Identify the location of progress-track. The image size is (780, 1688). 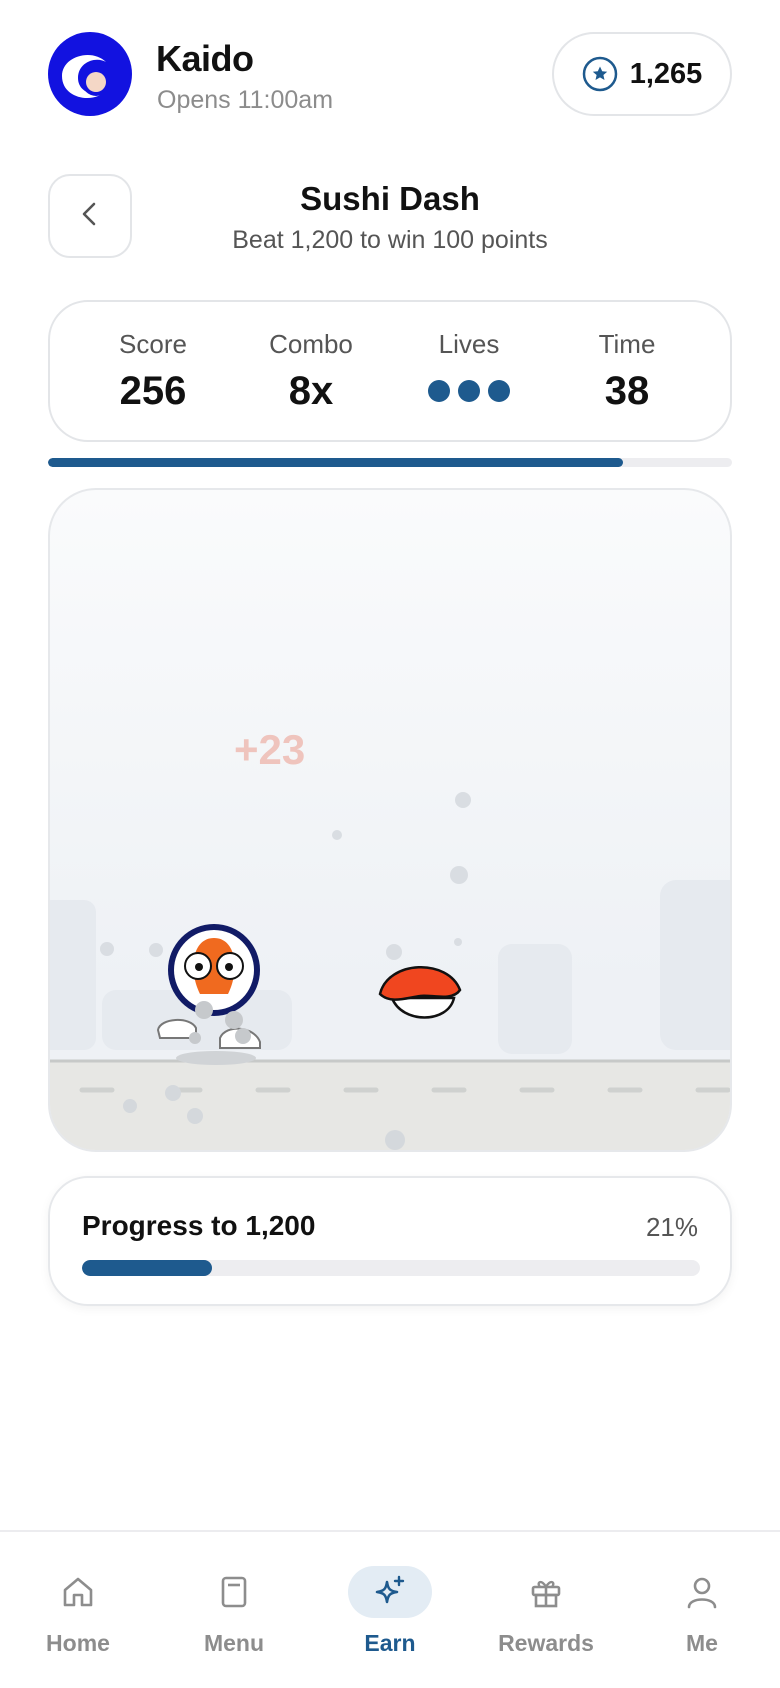
(391, 1268).